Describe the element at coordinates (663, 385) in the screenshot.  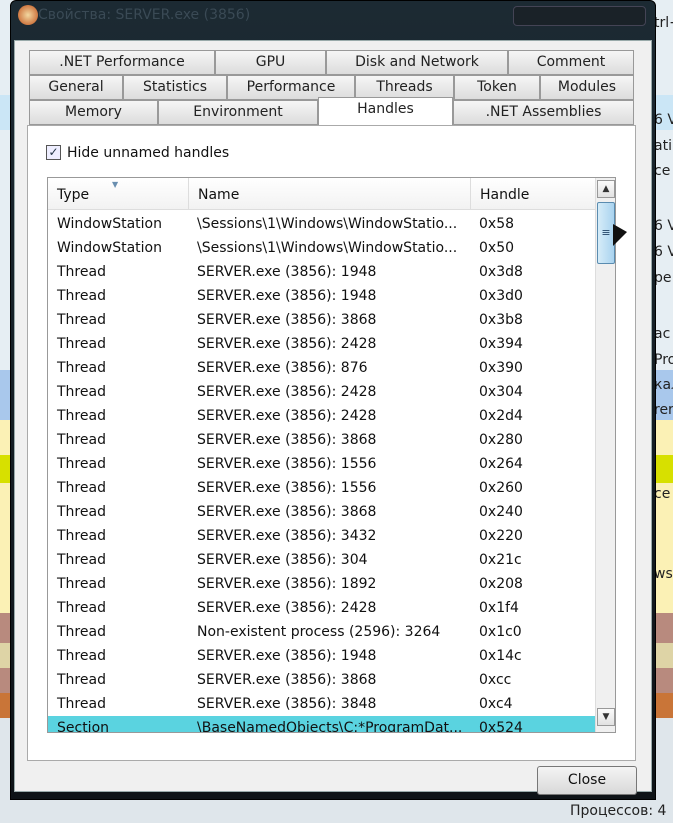
I see `bg-text: кал` at that location.